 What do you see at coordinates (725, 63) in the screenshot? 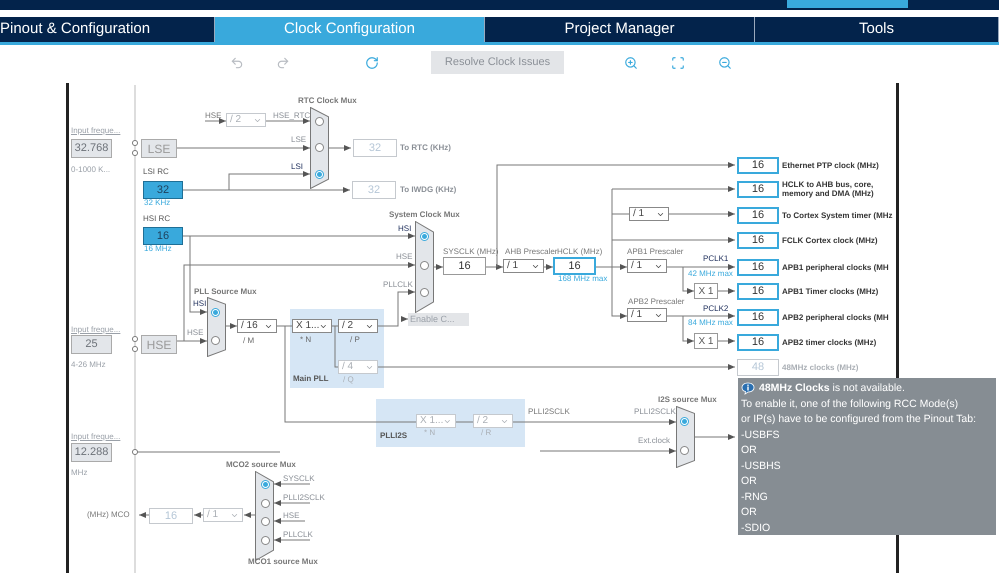
I see `zoom-out-icon` at bounding box center [725, 63].